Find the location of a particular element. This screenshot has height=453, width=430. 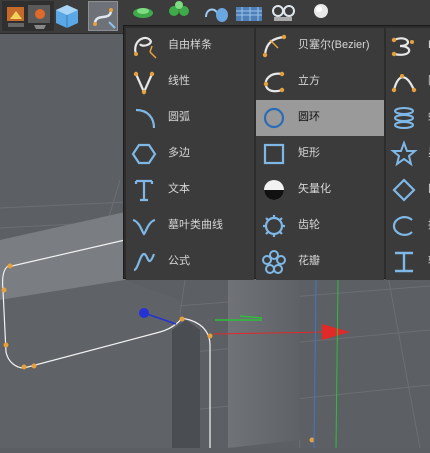

menu-item-star: 星 is located at coordinates (408, 154).